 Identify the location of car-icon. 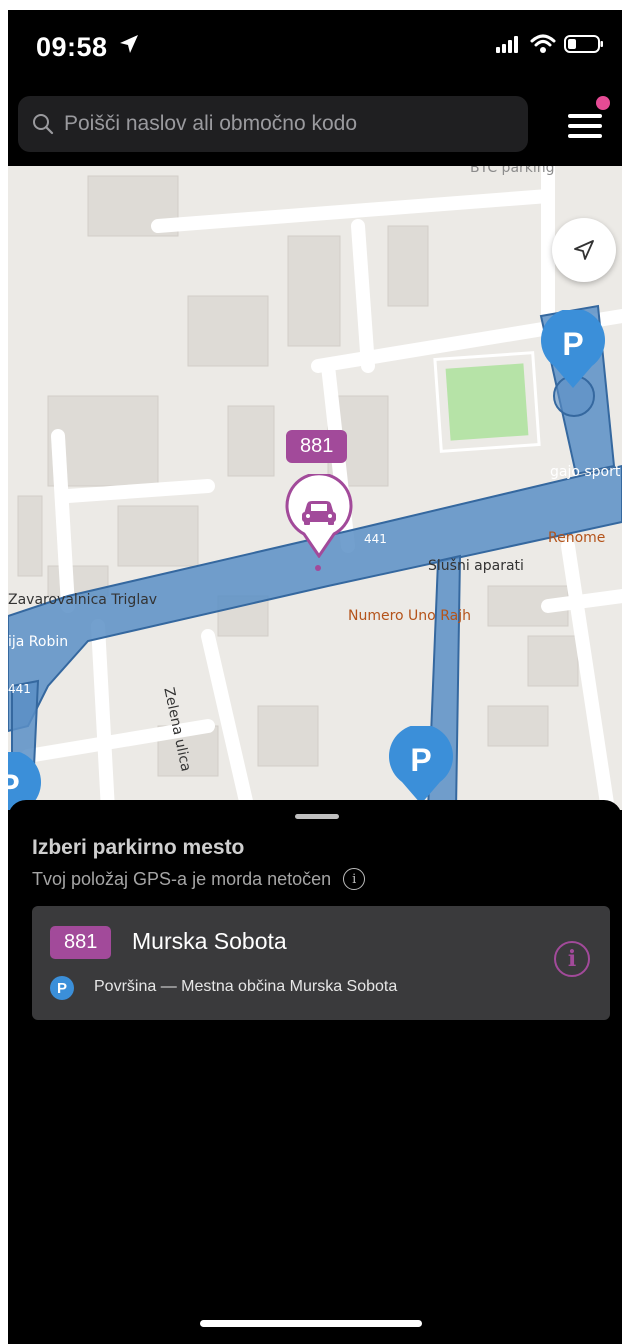
(319, 515).